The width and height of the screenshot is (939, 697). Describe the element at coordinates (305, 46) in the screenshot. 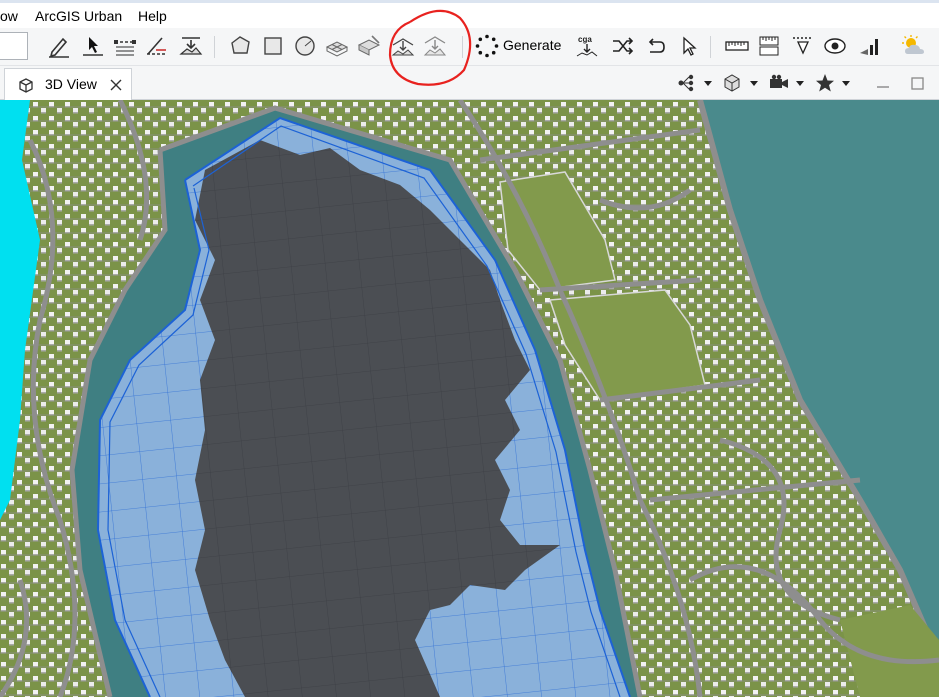

I see `circle-select-icon` at that location.